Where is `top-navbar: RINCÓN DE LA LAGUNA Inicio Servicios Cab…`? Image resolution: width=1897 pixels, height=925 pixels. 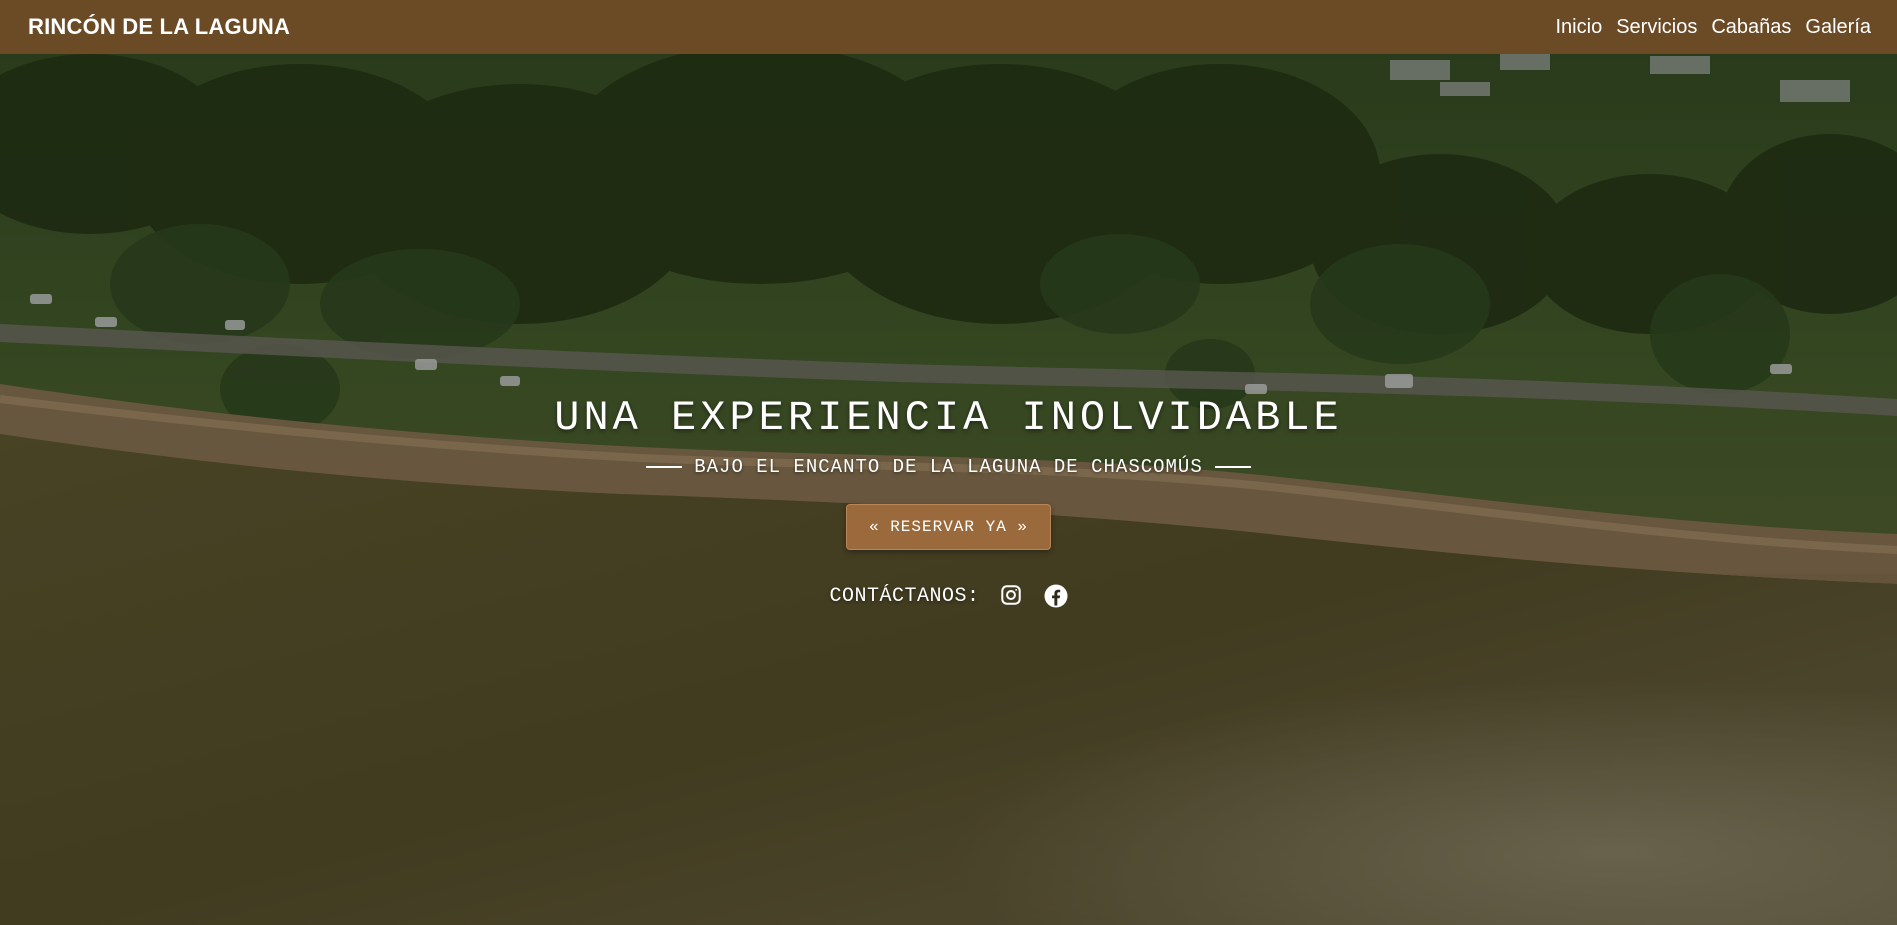
top-navbar: RINCÓN DE LA LAGUNA Inicio Servicios Cab… is located at coordinates (948, 27).